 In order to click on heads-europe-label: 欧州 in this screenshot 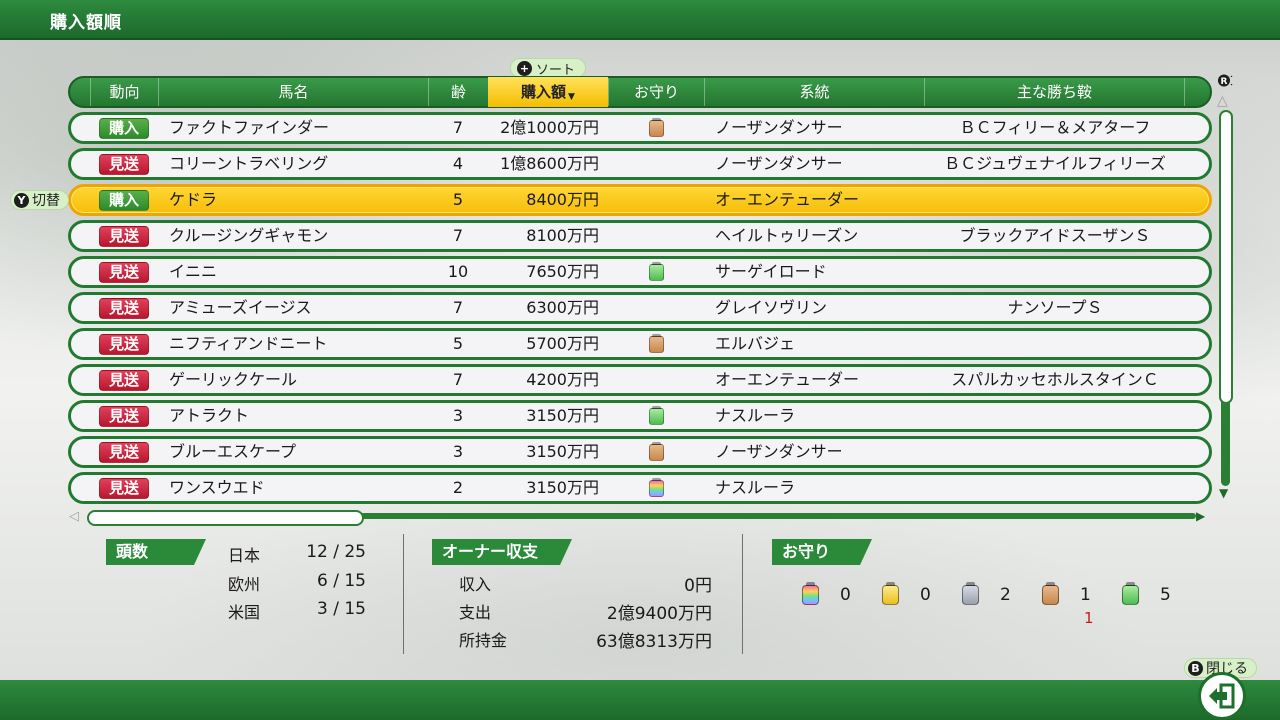, I will do `click(244, 584)`.